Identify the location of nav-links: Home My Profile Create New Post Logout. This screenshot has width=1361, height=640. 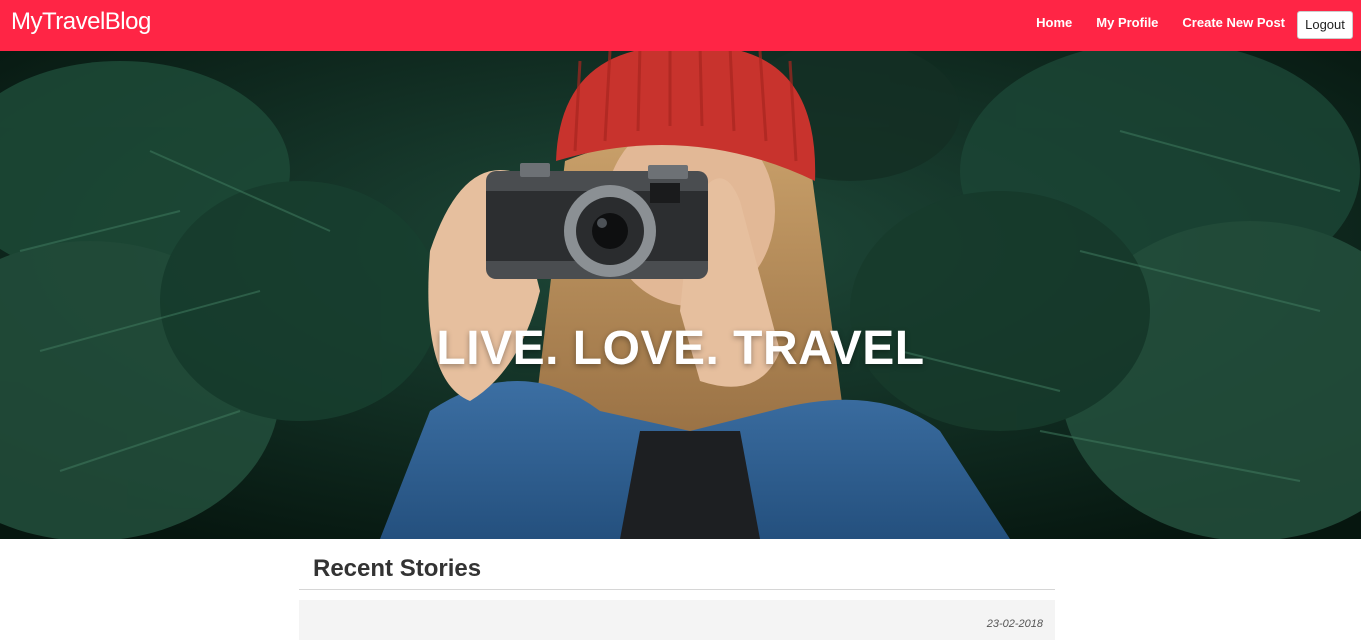
(1194, 24).